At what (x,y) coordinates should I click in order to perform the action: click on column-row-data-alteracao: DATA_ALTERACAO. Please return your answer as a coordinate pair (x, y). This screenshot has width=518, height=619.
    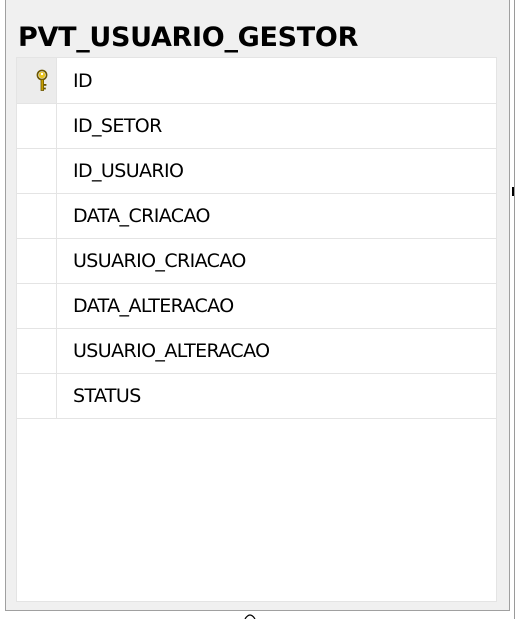
    Looking at the image, I should click on (256, 306).